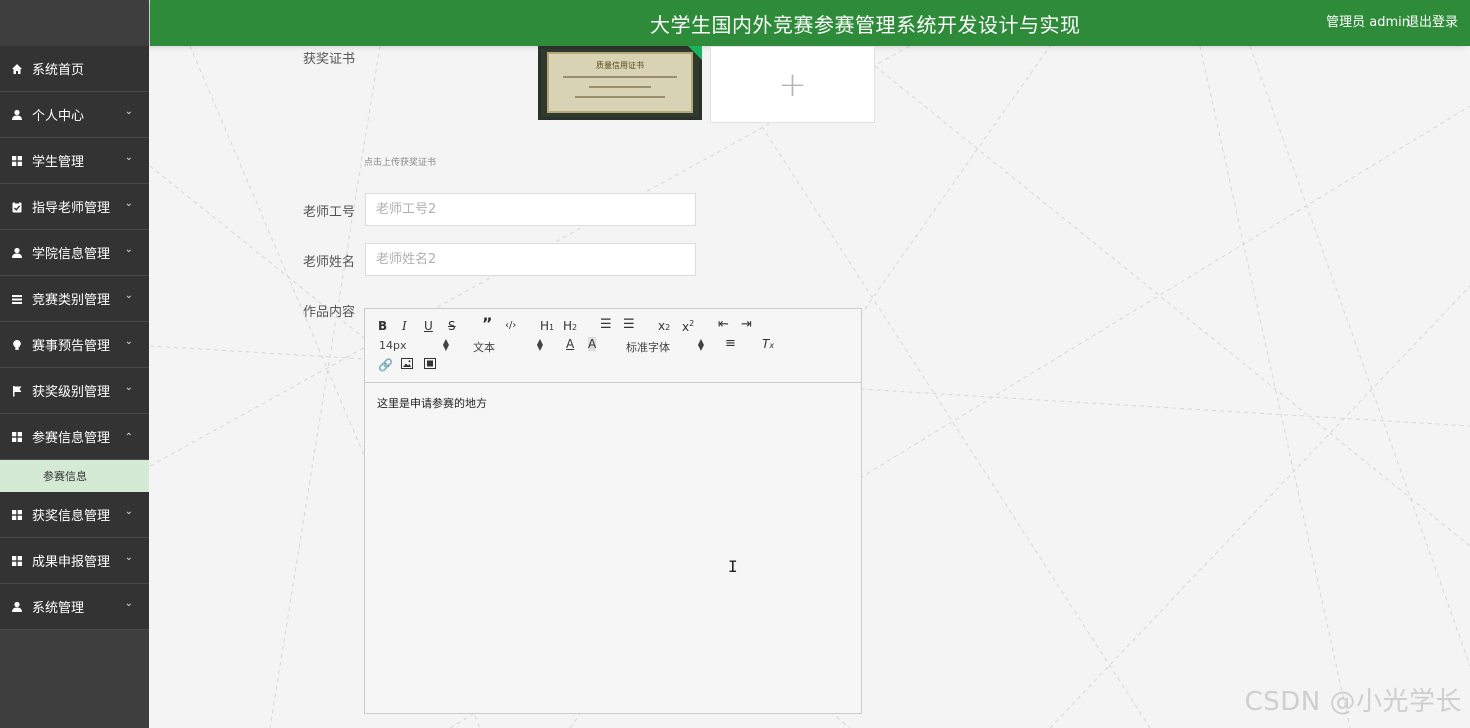 The image size is (1470, 728). I want to click on text-cursor-icon: I, so click(733, 566).